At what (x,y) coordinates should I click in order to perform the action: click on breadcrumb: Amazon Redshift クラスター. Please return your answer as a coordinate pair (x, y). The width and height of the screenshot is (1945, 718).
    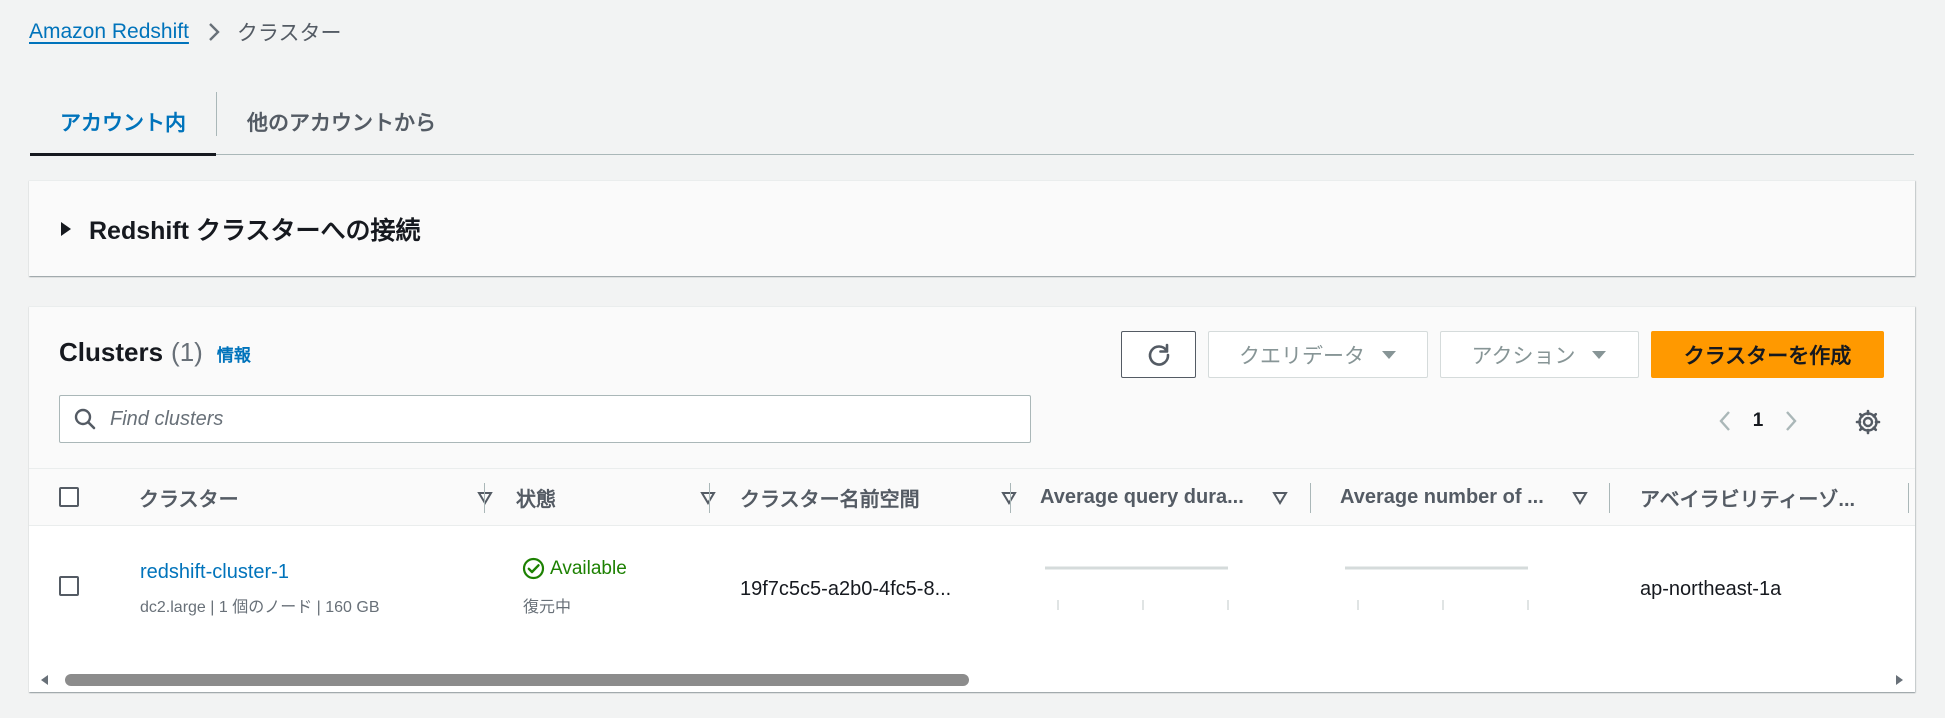
    Looking at the image, I should click on (185, 32).